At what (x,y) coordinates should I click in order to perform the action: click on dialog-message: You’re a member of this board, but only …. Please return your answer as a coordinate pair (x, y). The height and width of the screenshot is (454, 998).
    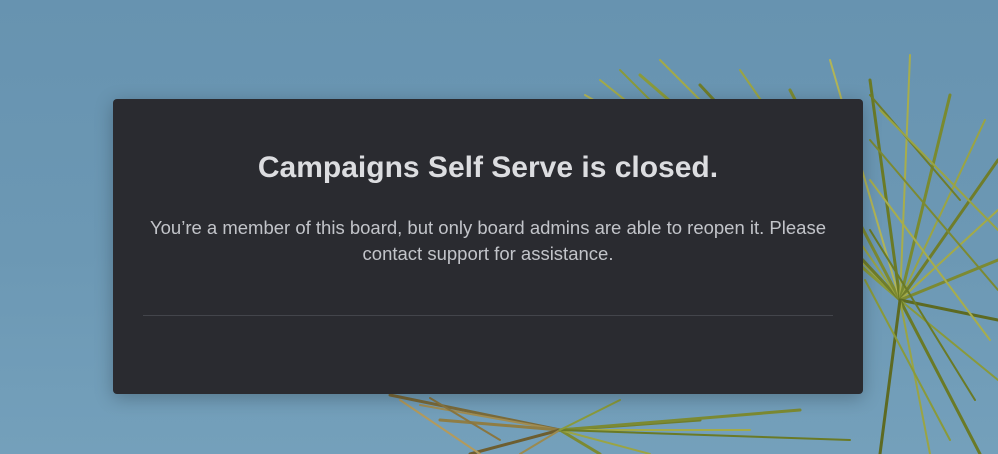
    Looking at the image, I should click on (488, 240).